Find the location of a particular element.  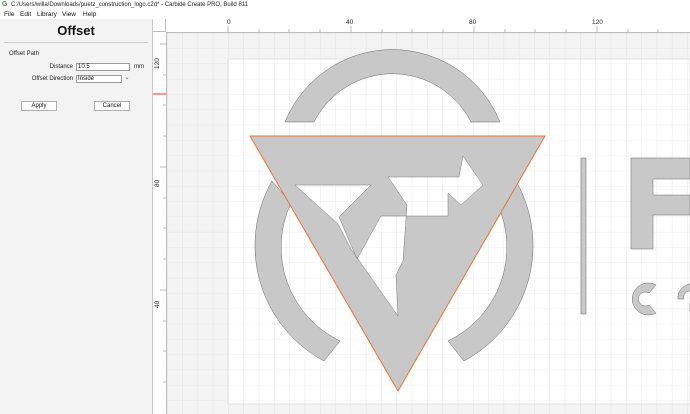

menu-help: Help is located at coordinates (89, 14).